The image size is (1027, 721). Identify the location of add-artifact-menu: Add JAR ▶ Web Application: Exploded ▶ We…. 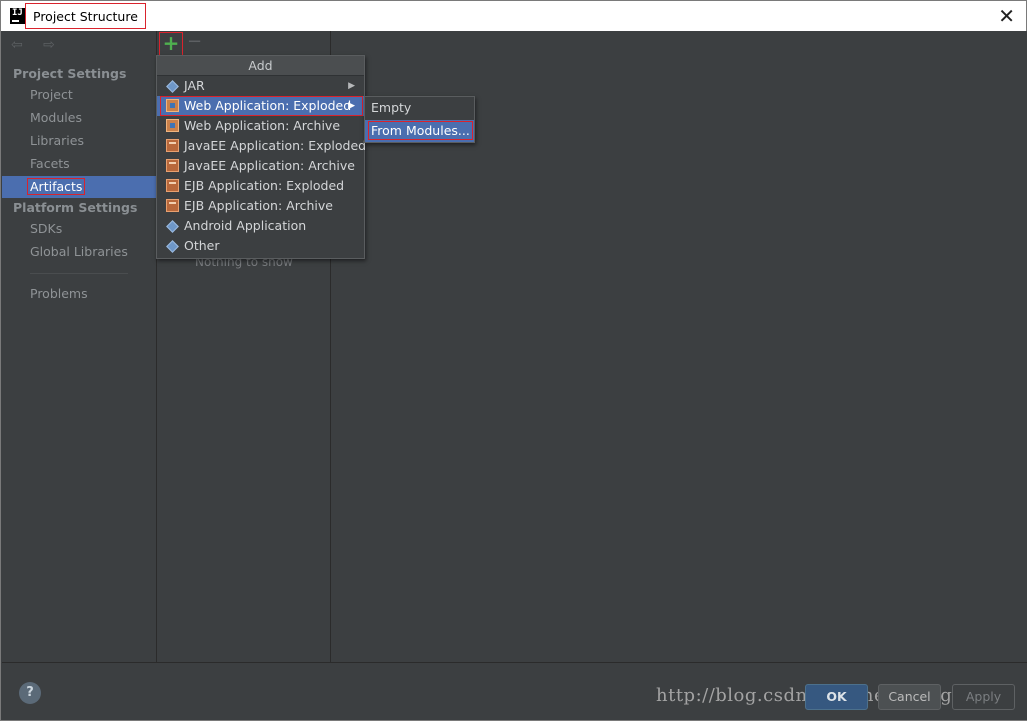
(261, 157).